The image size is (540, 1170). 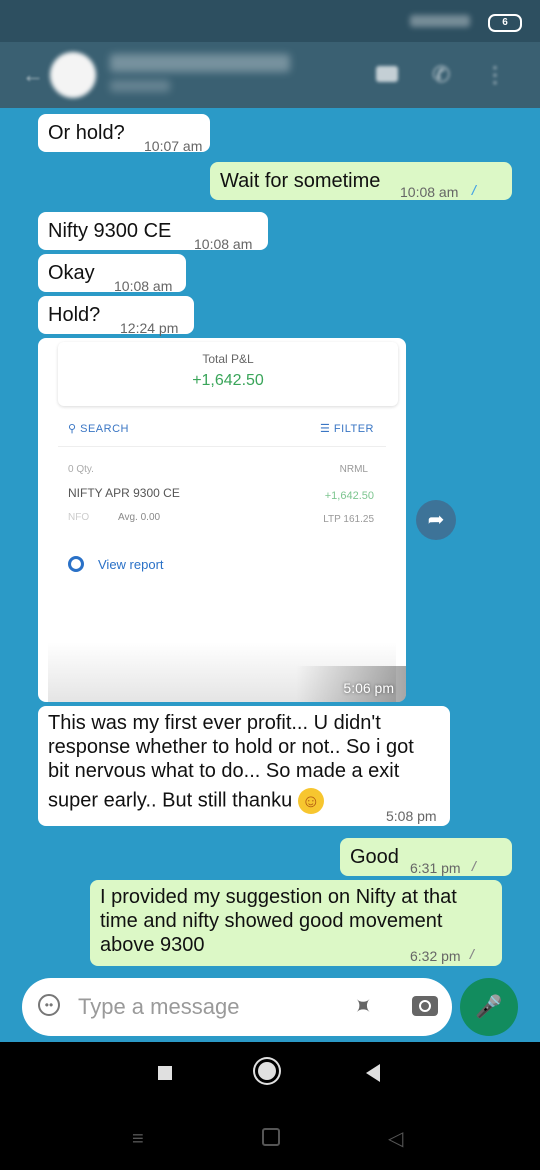 I want to click on position-instrument: NIFTY APR 9300 CE, so click(x=124, y=493).